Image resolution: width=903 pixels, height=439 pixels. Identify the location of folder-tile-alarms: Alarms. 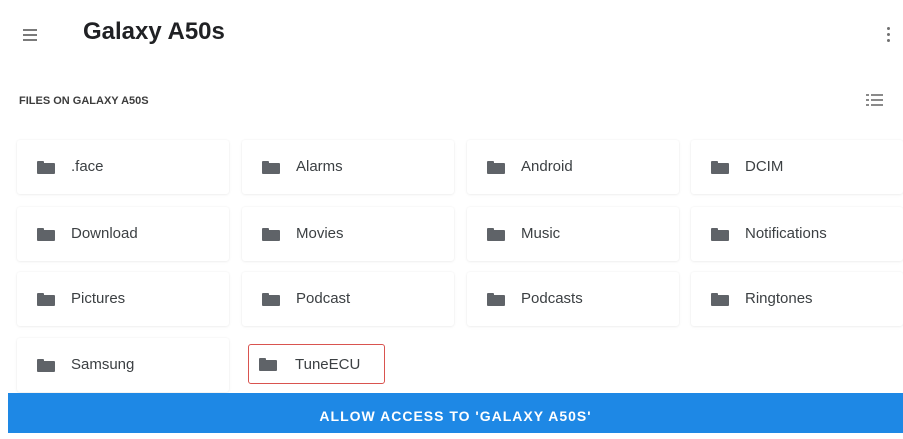
(348, 167).